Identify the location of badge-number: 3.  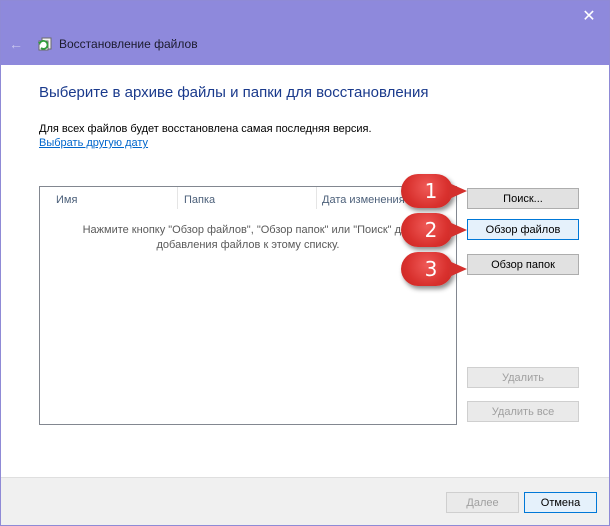
(431, 269).